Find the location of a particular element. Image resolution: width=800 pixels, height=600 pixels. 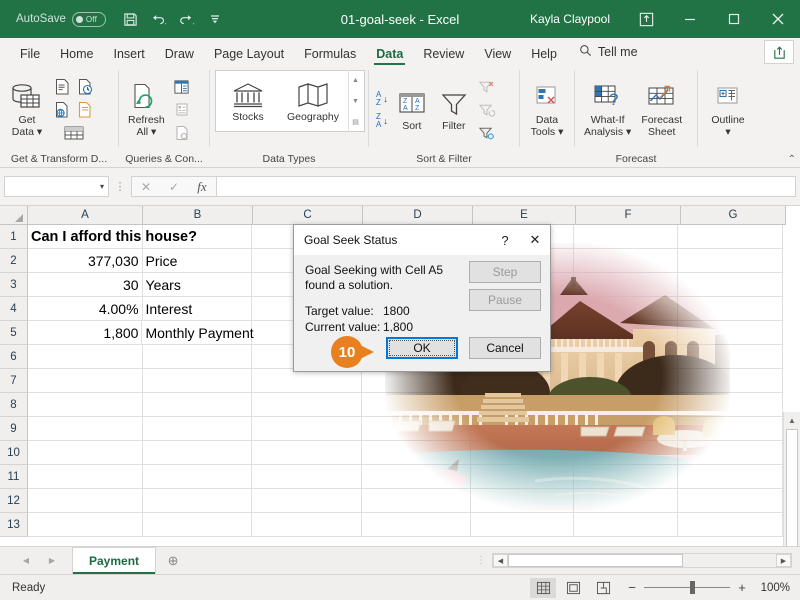

name-box: ▾ is located at coordinates (56, 186).